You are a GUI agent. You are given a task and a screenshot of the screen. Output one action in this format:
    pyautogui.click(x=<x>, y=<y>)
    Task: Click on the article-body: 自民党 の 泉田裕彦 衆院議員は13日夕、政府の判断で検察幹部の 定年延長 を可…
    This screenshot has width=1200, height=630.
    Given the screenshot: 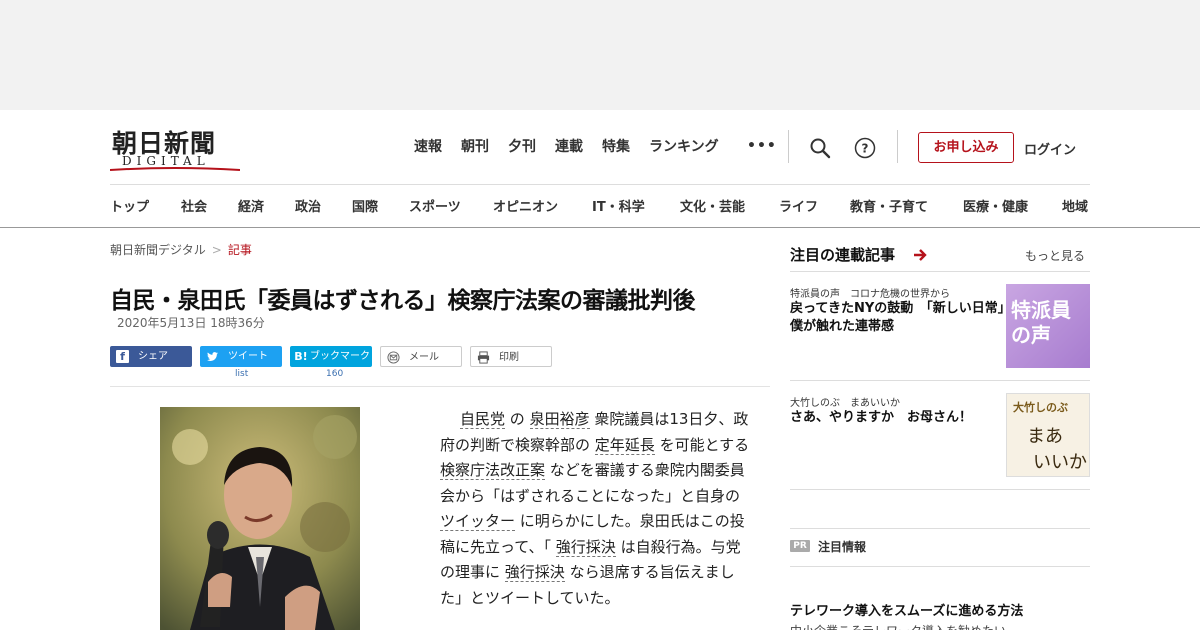 What is the action you would take?
    pyautogui.click(x=596, y=509)
    